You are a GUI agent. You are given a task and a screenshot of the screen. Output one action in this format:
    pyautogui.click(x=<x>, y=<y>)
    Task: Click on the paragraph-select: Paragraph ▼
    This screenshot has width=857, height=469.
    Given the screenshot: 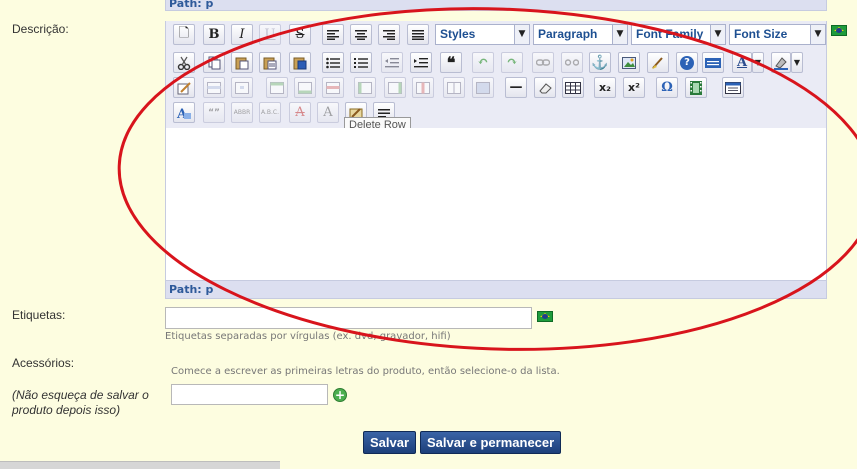 What is the action you would take?
    pyautogui.click(x=580, y=34)
    